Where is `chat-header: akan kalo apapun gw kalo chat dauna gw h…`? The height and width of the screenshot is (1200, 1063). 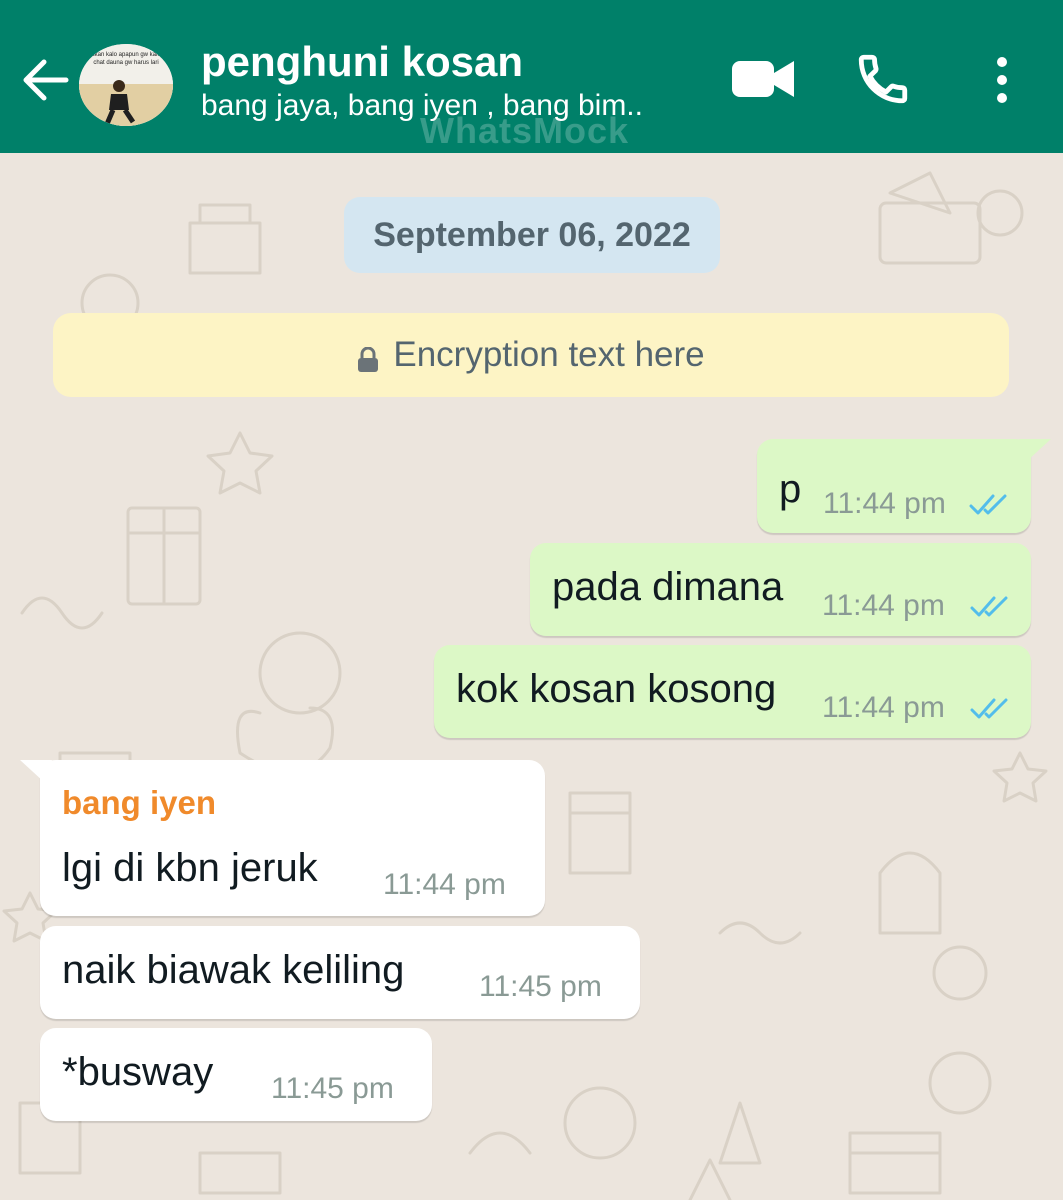 chat-header: akan kalo apapun gw kalo chat dauna gw h… is located at coordinates (531, 76).